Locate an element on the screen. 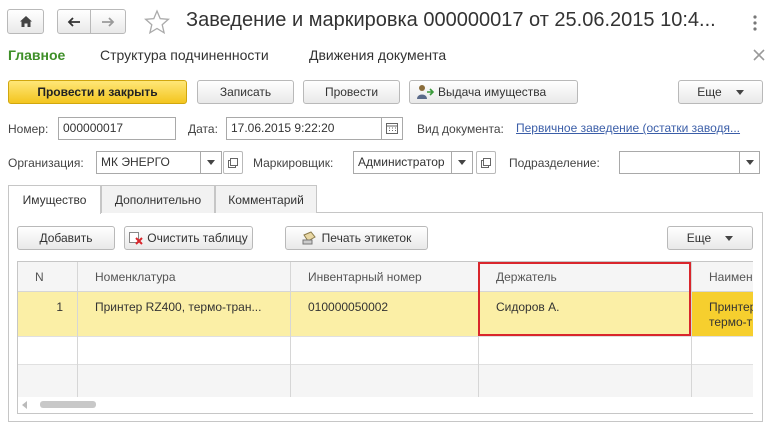  calendar-button is located at coordinates (392, 128).